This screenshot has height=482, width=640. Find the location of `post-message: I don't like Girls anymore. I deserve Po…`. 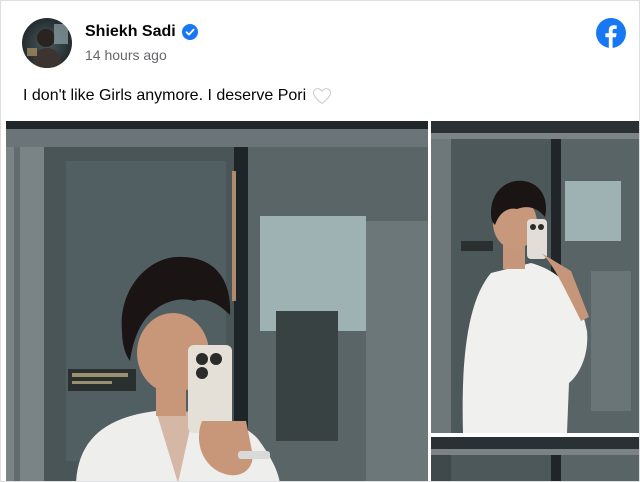

post-message: I don't like Girls anymore. I deserve Po… is located at coordinates (177, 96).